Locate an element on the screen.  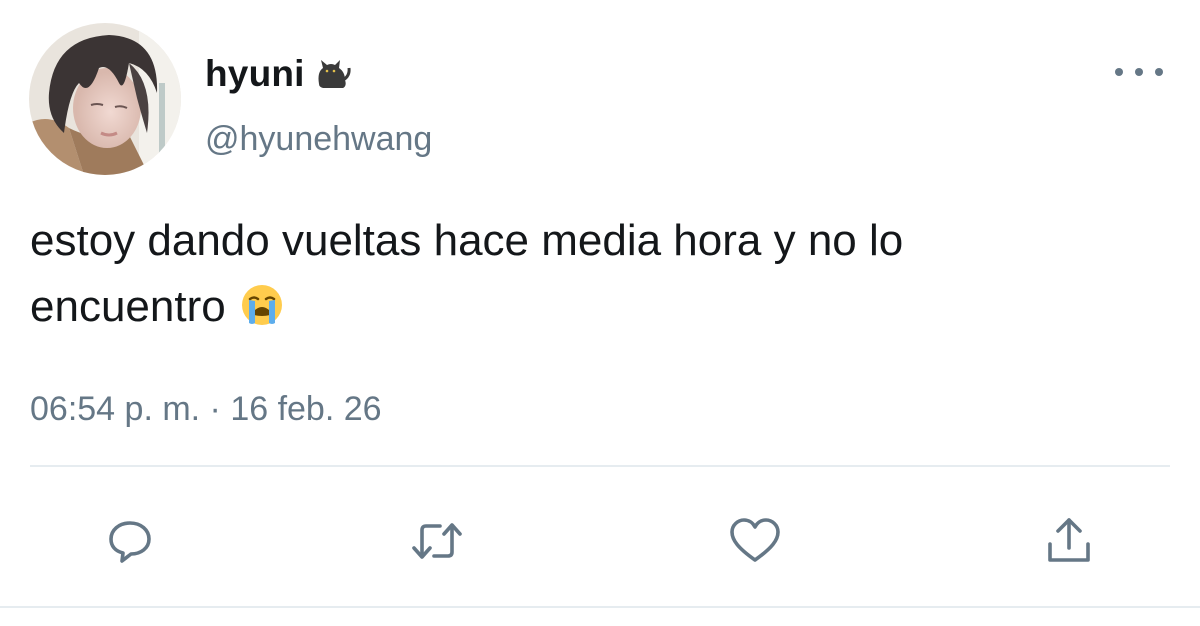
action-bar is located at coordinates (600, 540).